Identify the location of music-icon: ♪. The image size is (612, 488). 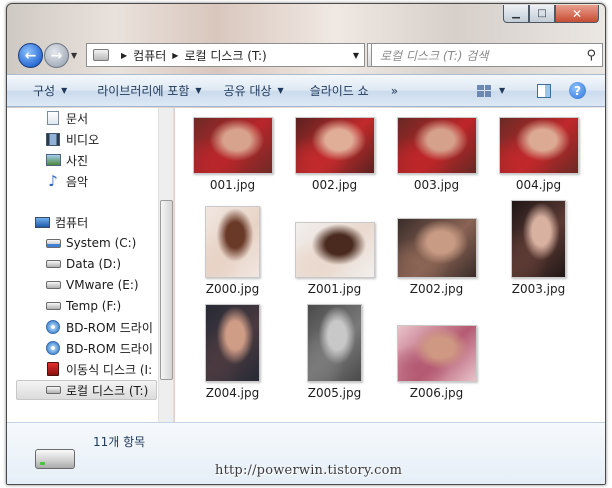
(53, 181).